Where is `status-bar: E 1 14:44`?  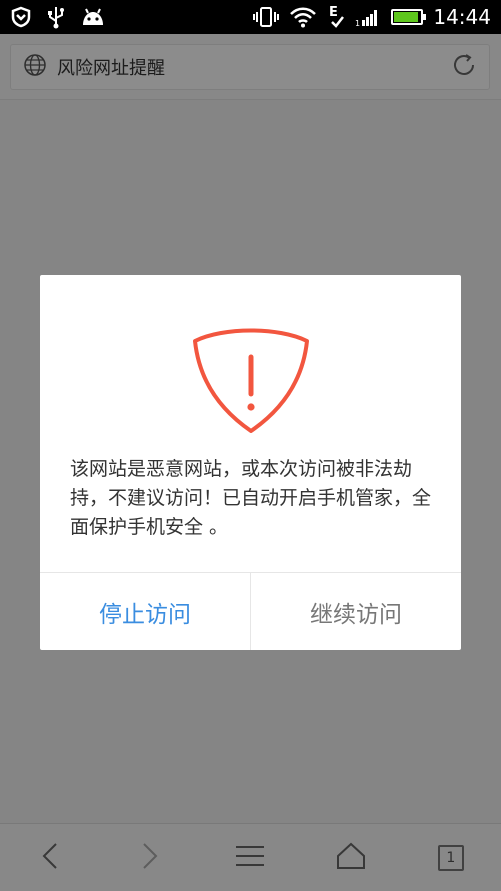 status-bar: E 1 14:44 is located at coordinates (250, 17).